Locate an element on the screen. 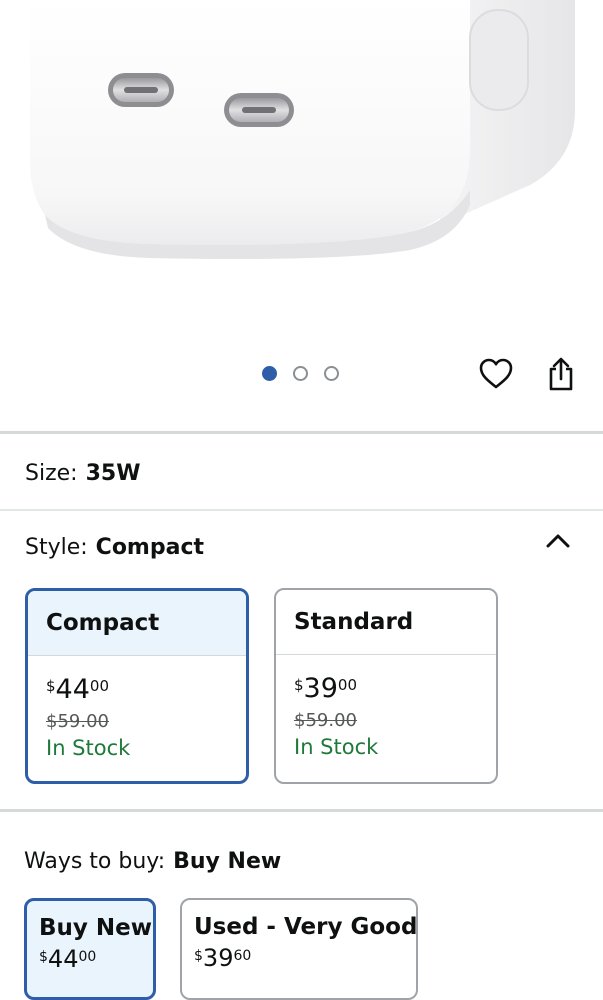 The image size is (603, 1000). size-label: Size: is located at coordinates (51, 473).